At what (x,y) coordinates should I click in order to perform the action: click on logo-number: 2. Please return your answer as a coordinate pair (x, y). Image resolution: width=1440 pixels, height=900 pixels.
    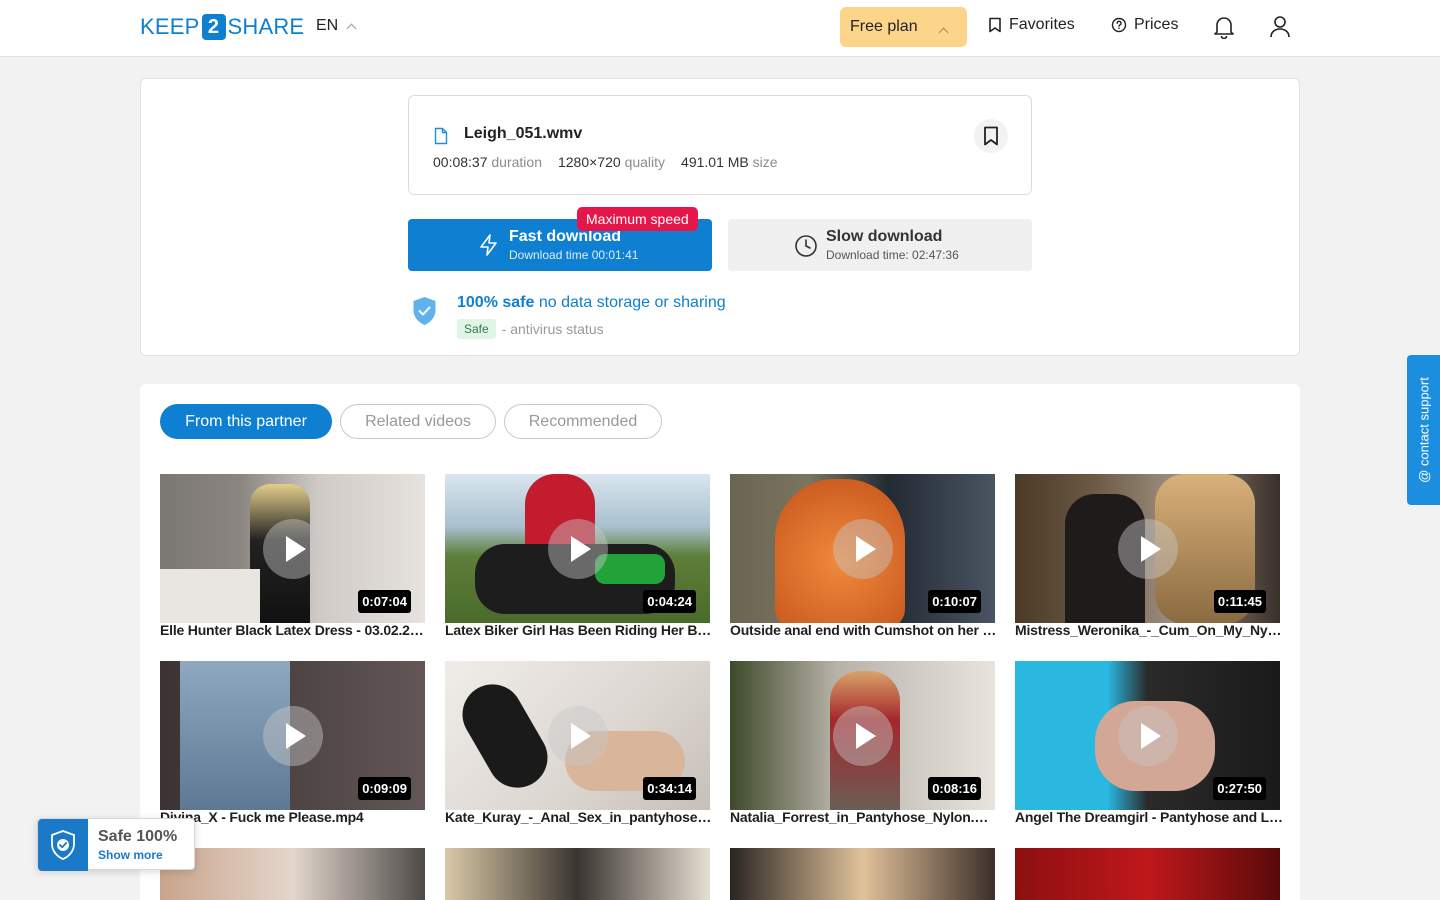
    Looking at the image, I should click on (213, 27).